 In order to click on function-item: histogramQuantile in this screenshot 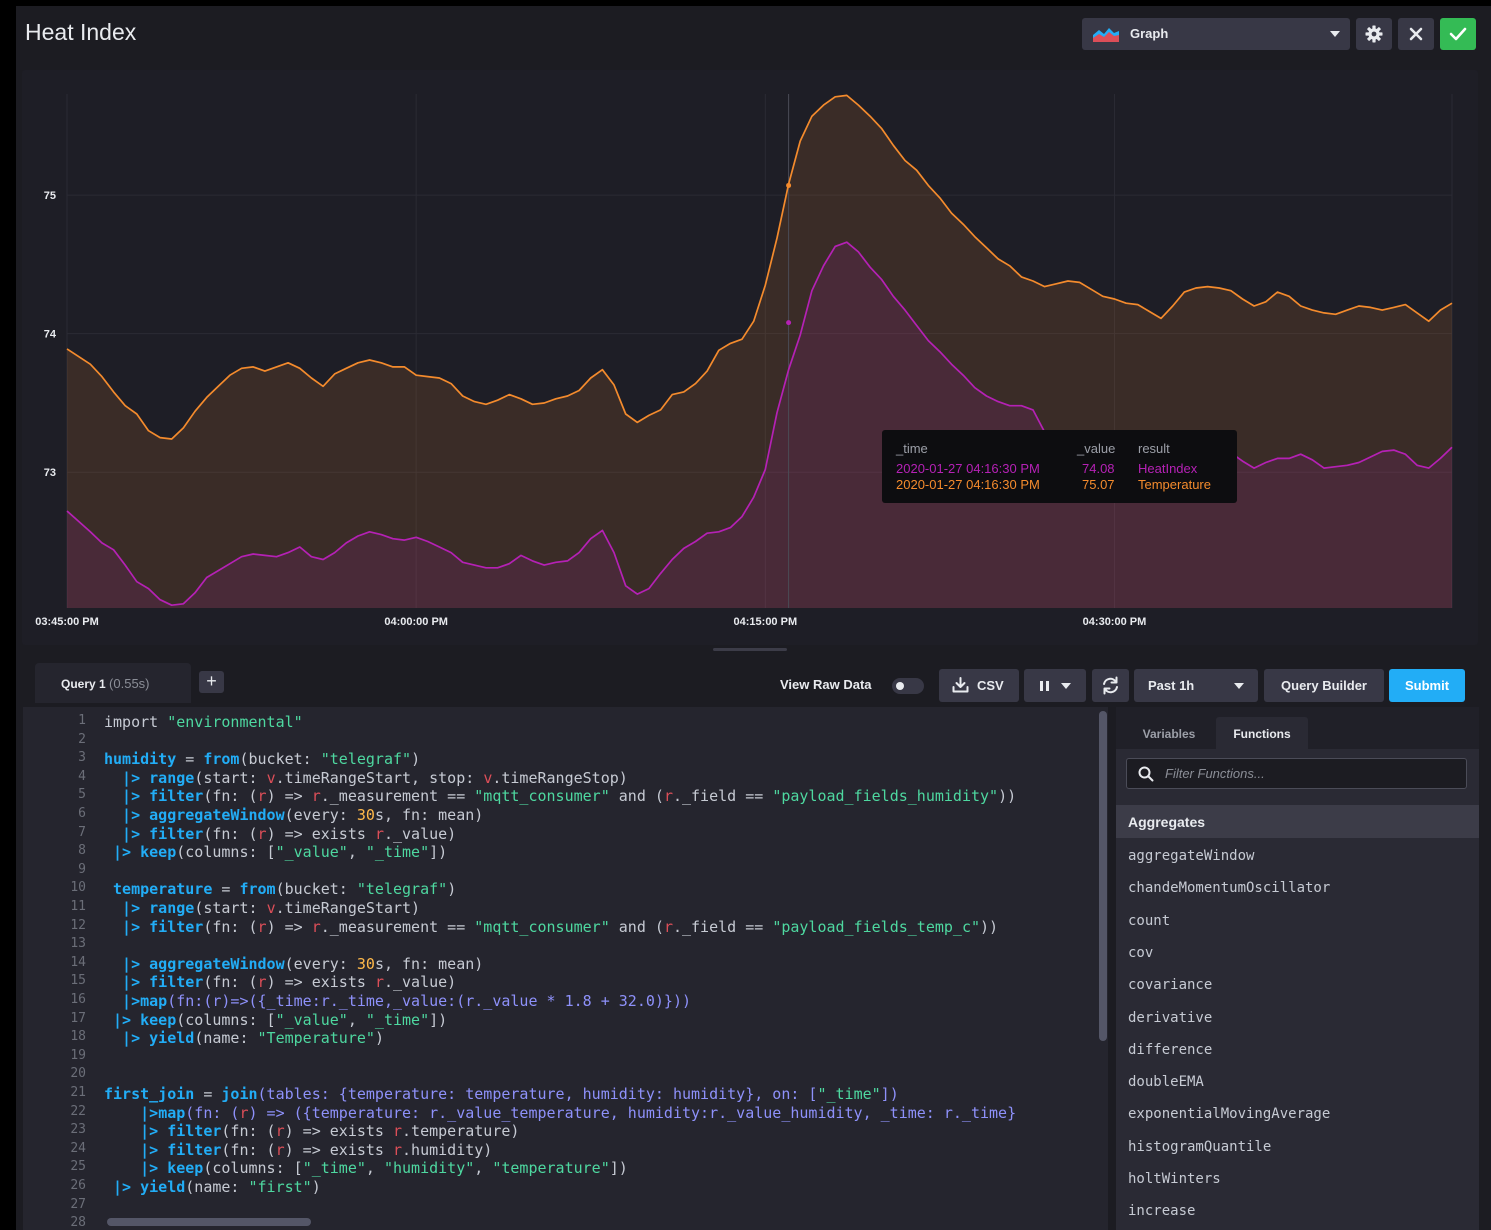, I will do `click(1199, 1147)`.